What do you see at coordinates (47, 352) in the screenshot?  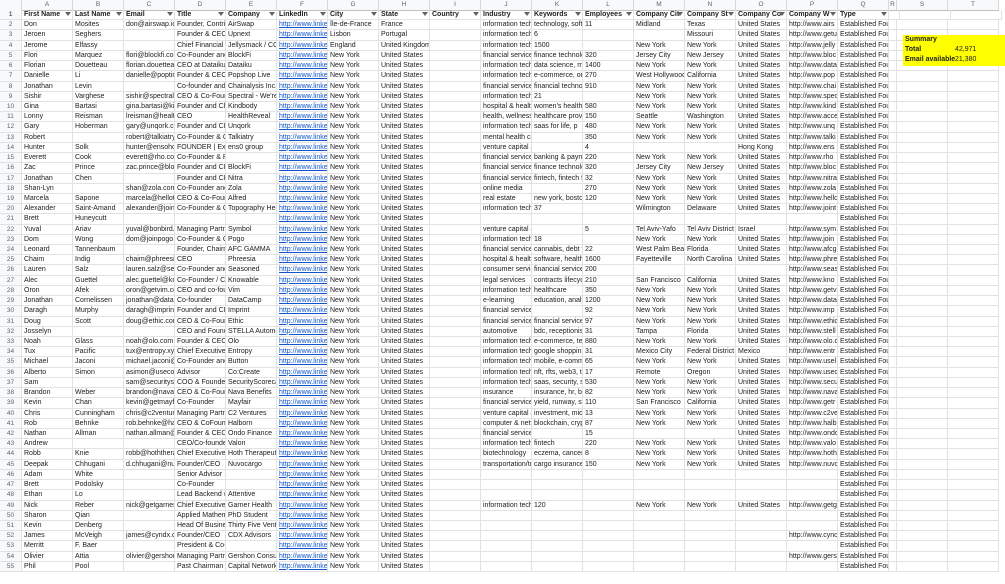 I see `table-cell: Tux` at bounding box center [47, 352].